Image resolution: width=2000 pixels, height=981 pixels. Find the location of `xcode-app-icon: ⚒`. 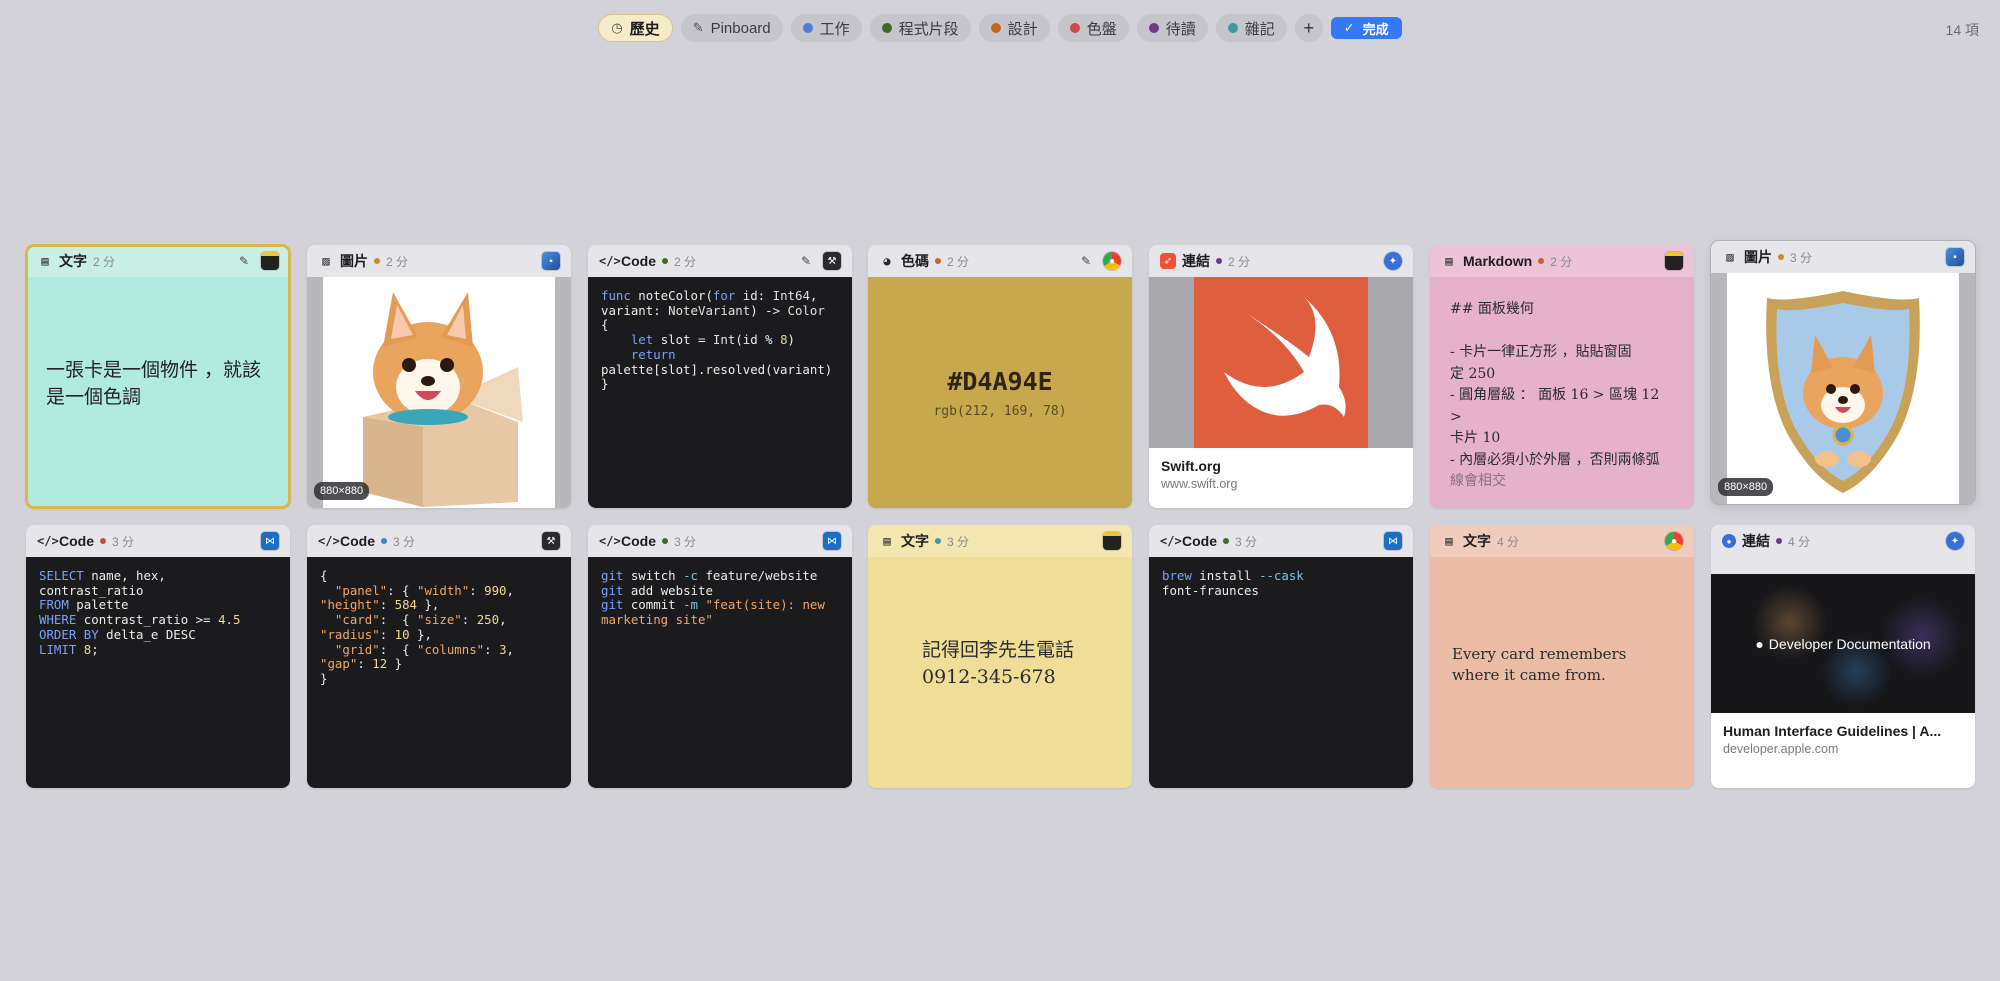

xcode-app-icon: ⚒ is located at coordinates (551, 541).